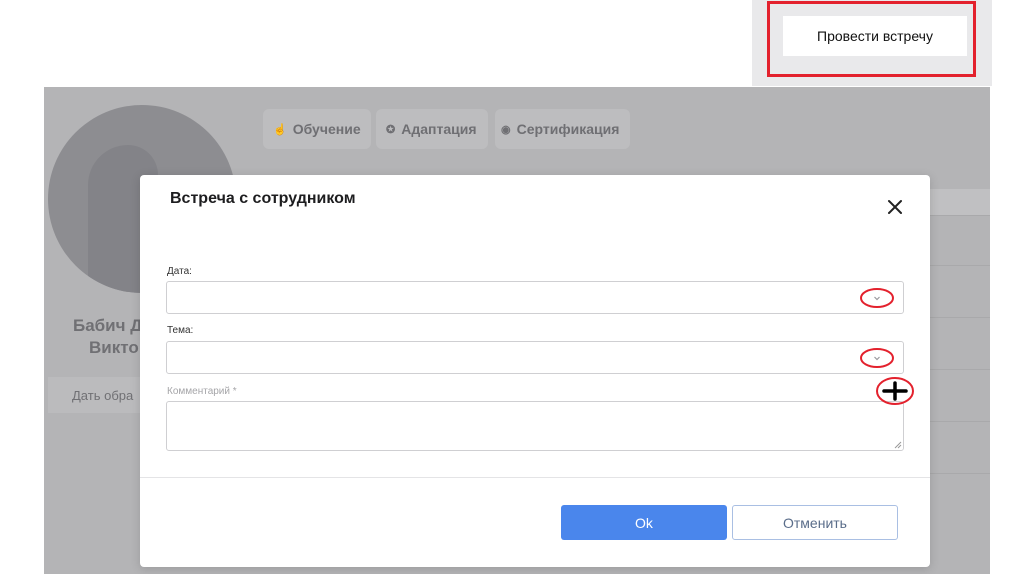  I want to click on conduct-meeting-button: Провести встречу, so click(875, 36).